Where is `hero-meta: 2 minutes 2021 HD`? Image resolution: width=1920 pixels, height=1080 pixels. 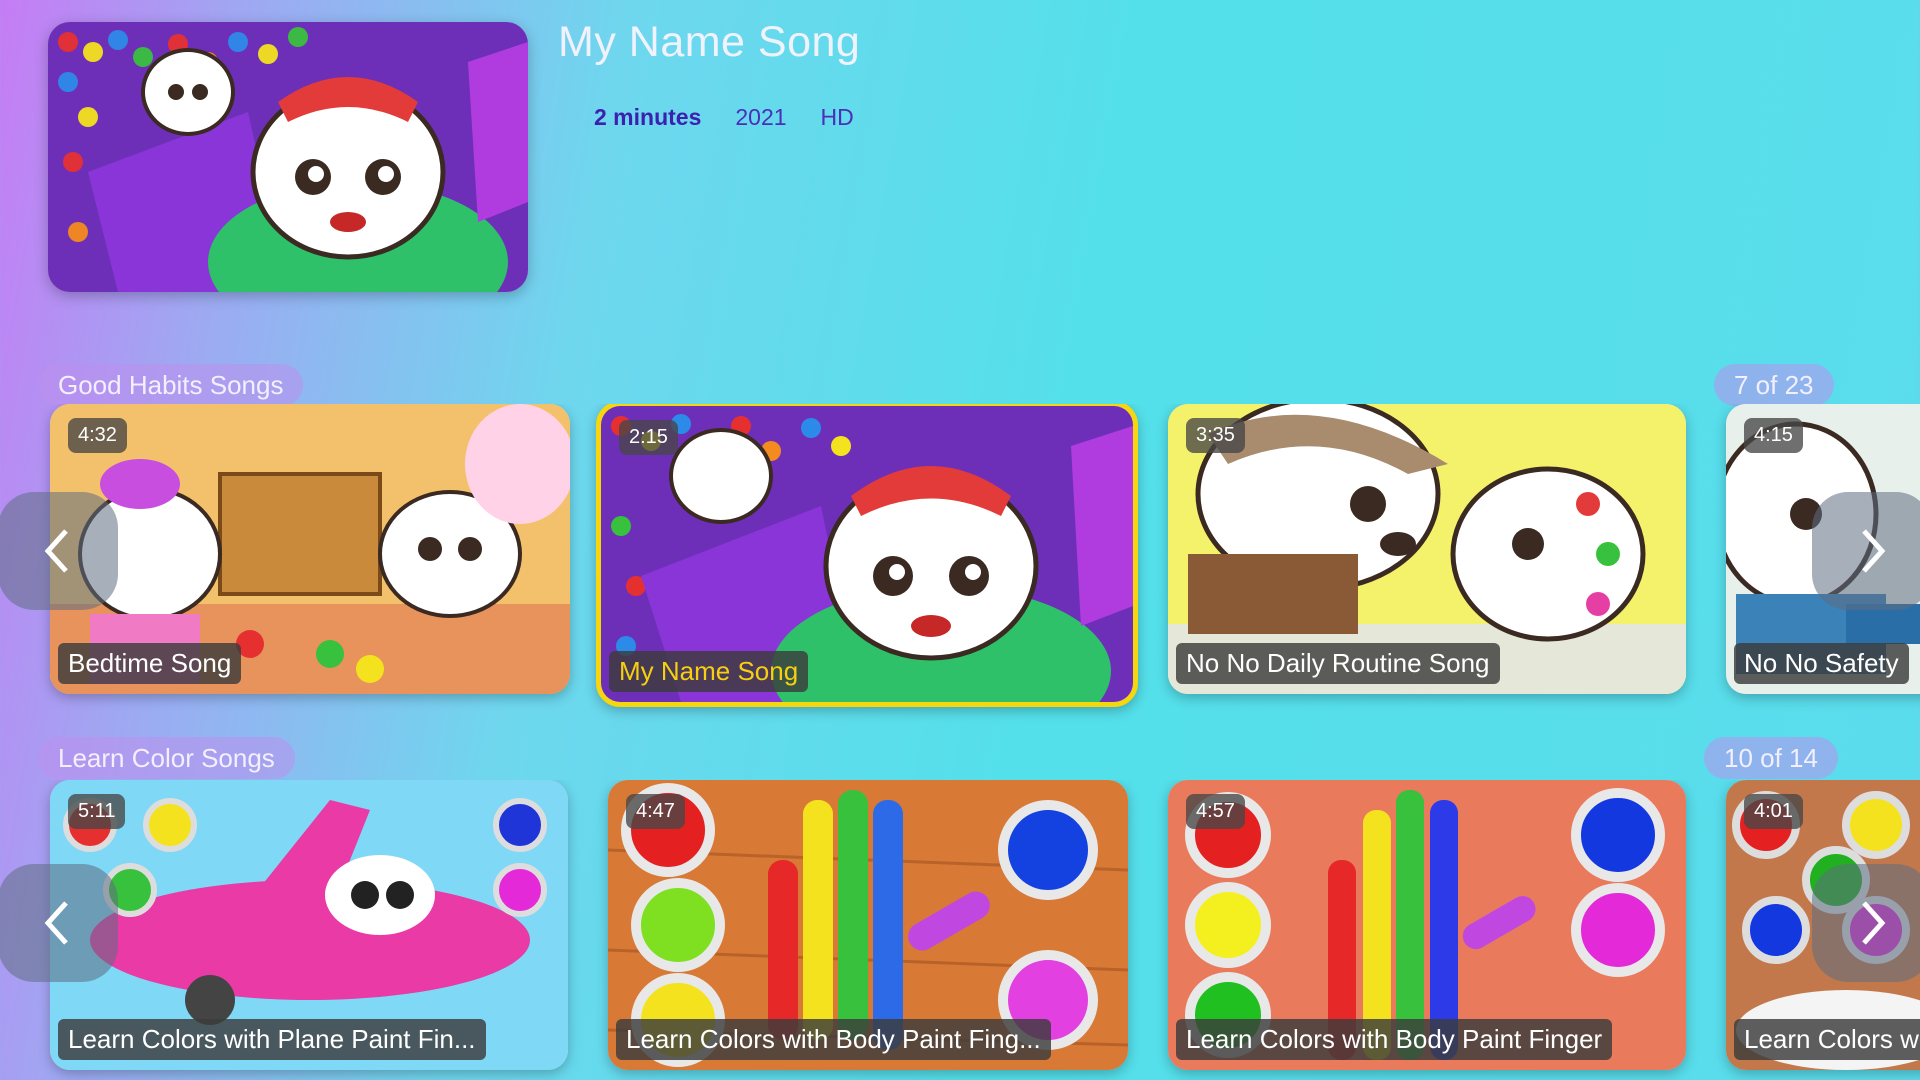
hero-meta: 2 minutes 2021 HD is located at coordinates (724, 117).